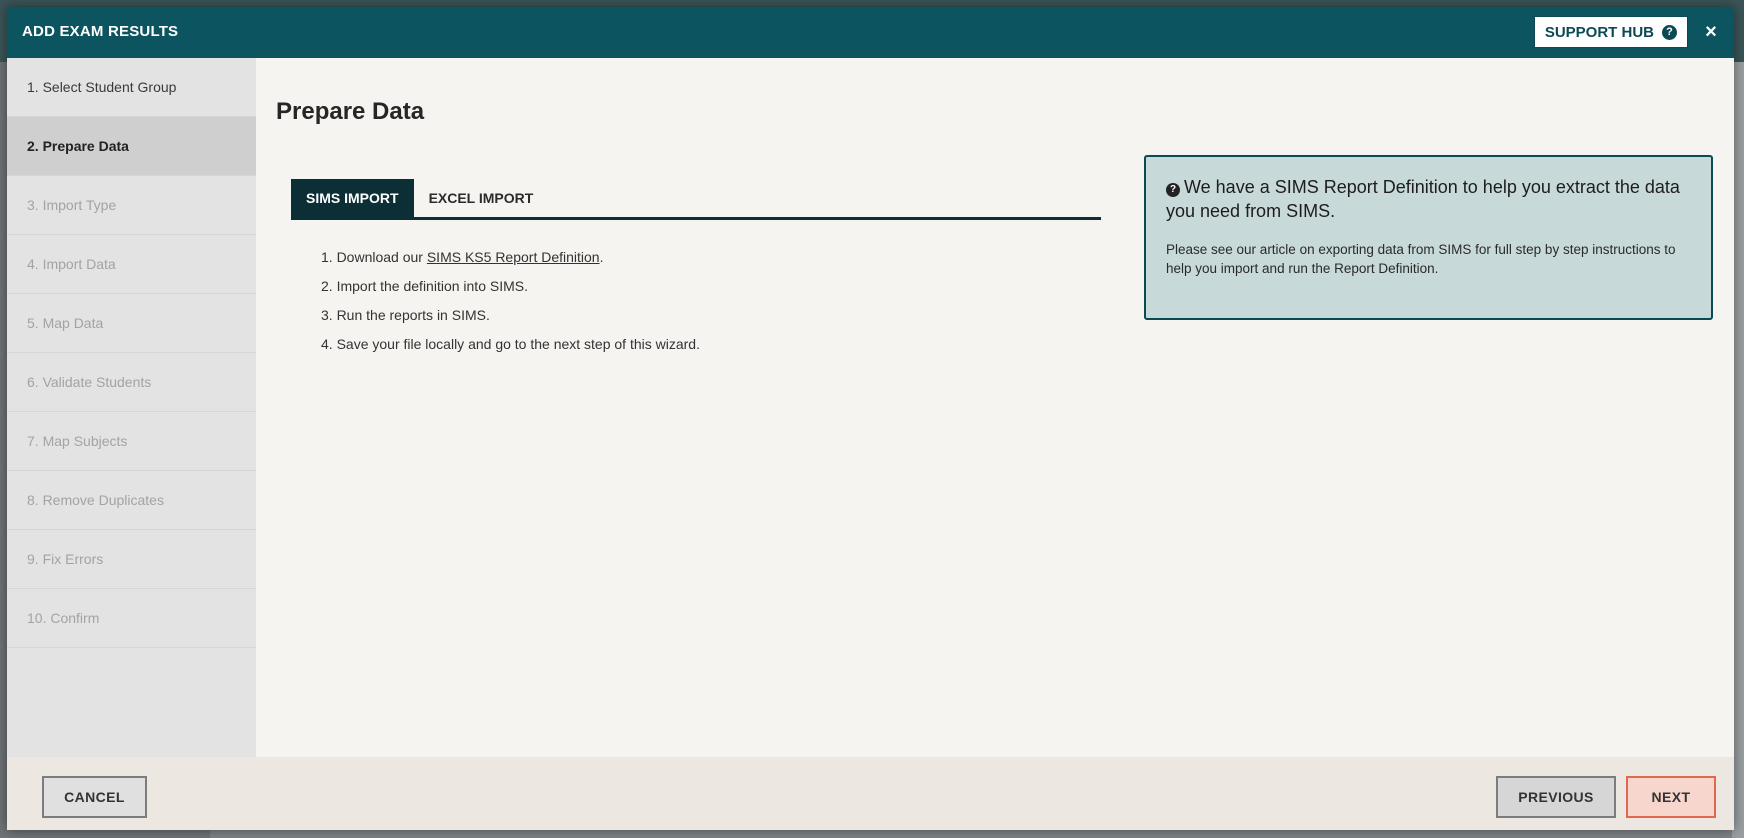 The width and height of the screenshot is (1744, 838). I want to click on page-title: Prepare Data, so click(350, 111).